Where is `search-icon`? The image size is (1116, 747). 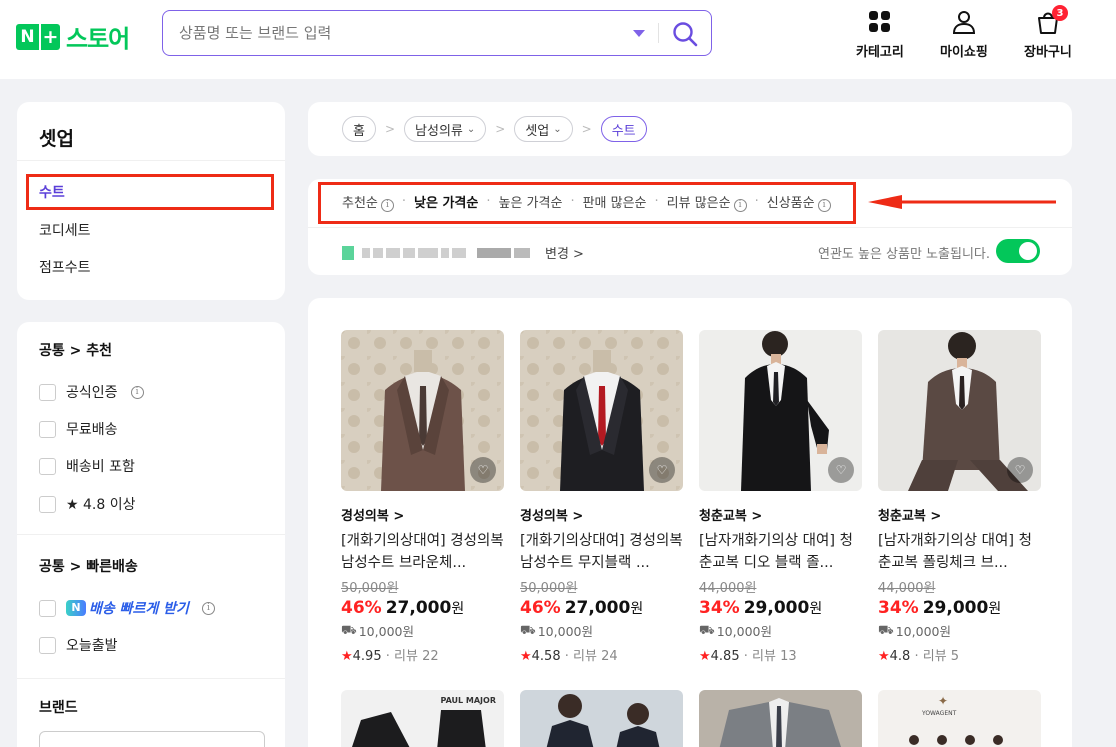 search-icon is located at coordinates (685, 34).